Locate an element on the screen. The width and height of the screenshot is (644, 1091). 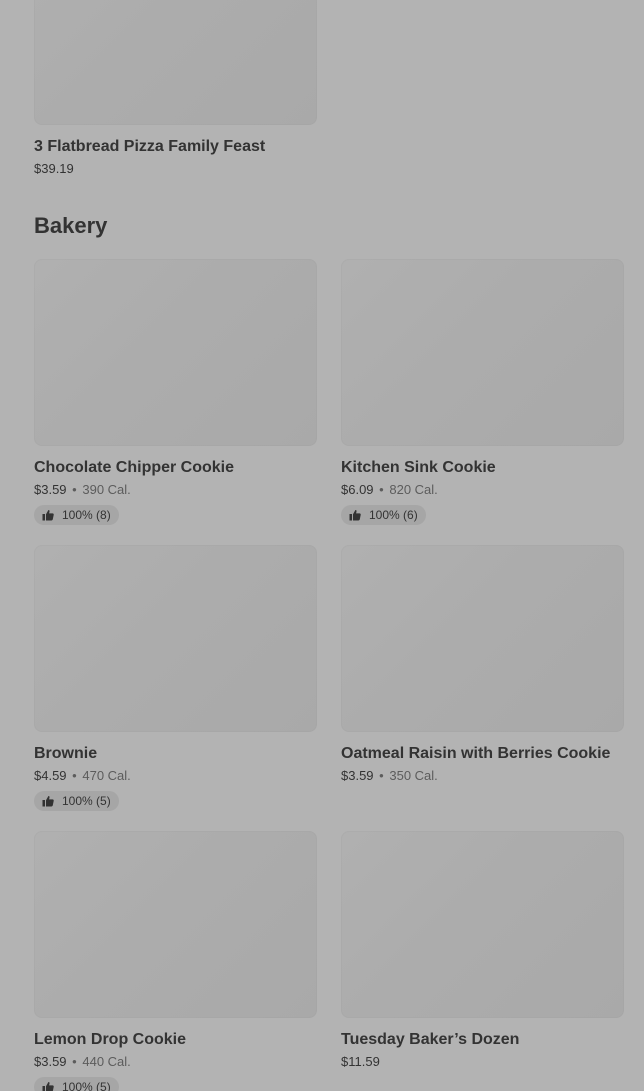
item-meta: $3.59 • 440 Cal. is located at coordinates (175, 1062).